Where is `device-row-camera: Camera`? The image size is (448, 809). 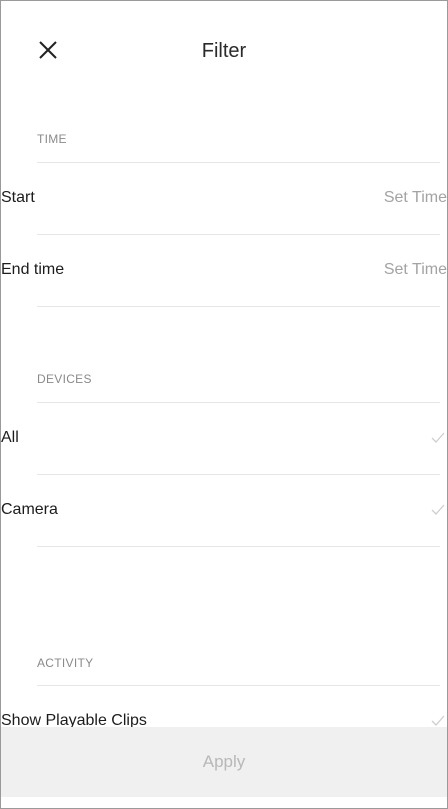
device-row-camera: Camera is located at coordinates (224, 510).